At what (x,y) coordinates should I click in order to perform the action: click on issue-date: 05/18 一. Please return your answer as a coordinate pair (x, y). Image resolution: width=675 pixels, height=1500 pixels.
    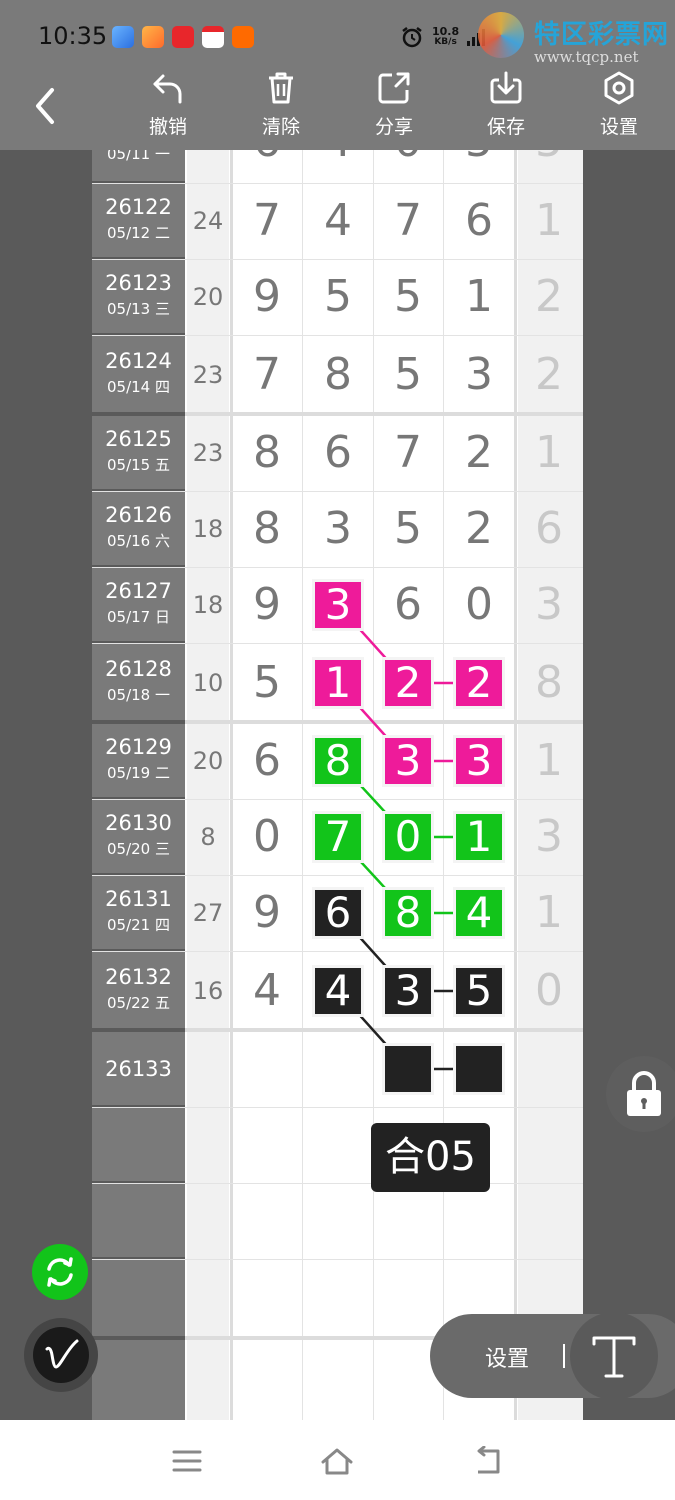
    Looking at the image, I should click on (138, 695).